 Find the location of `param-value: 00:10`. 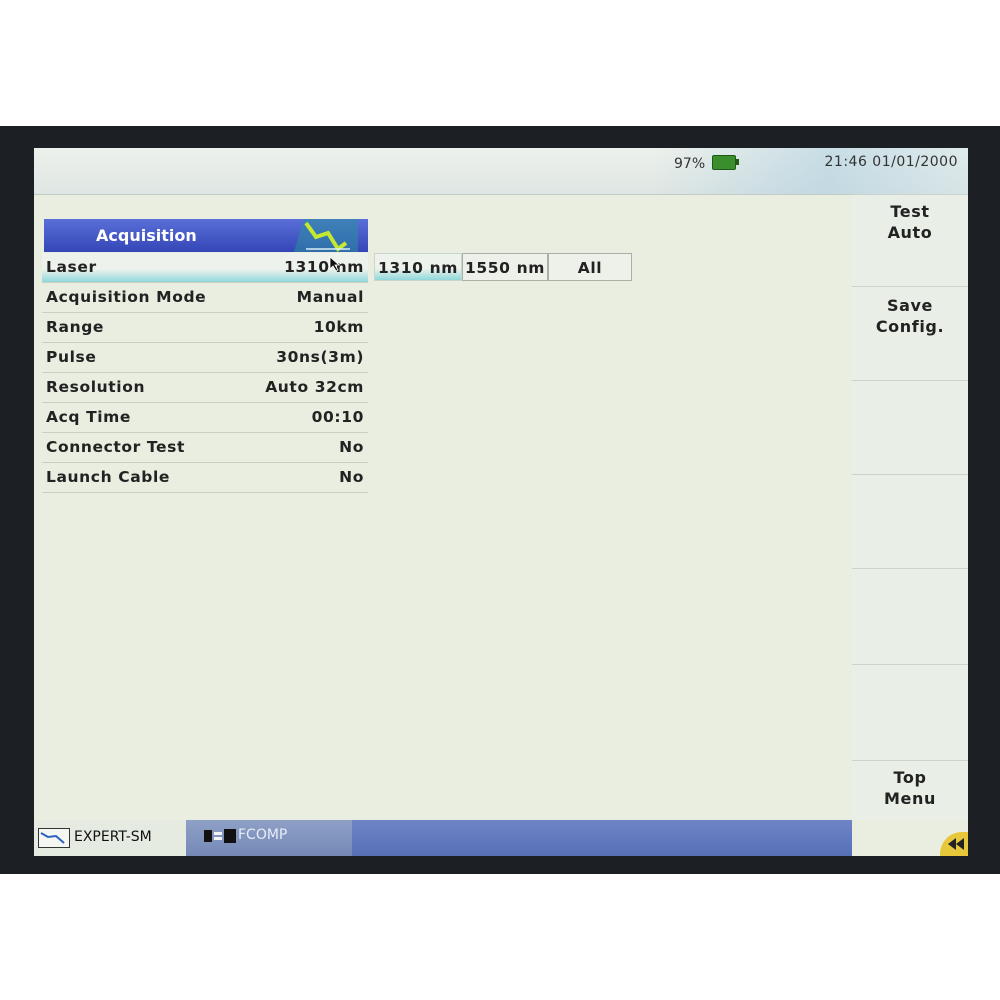

param-value: 00:10 is located at coordinates (337, 417).